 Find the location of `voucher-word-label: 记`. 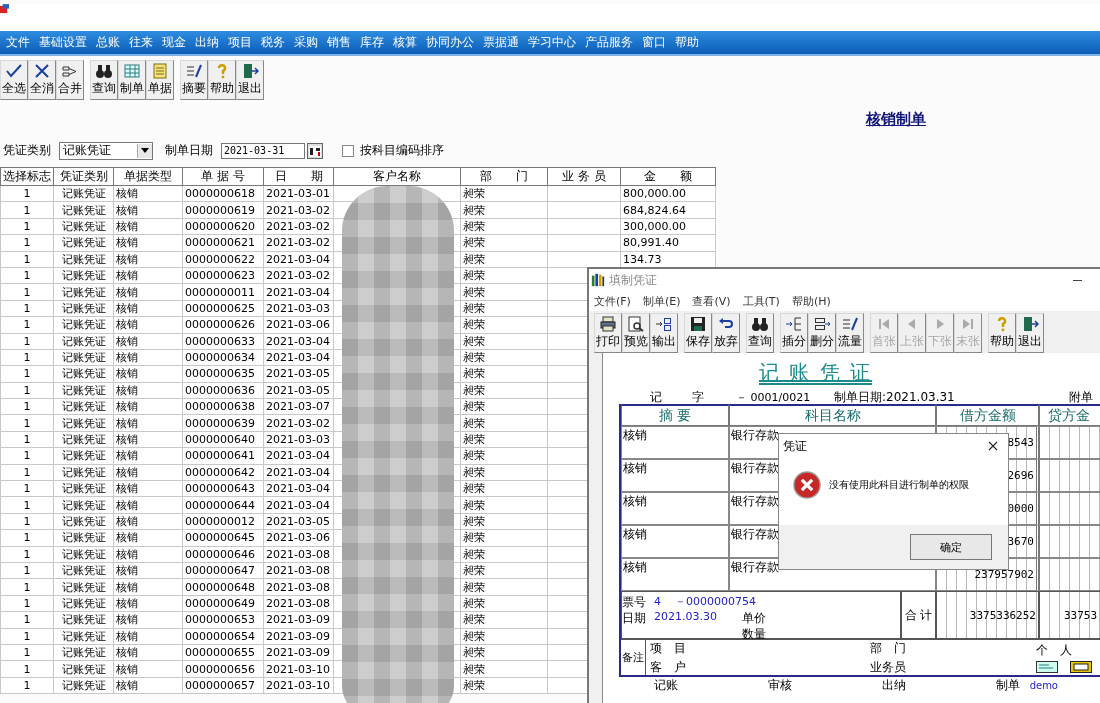

voucher-word-label: 记 is located at coordinates (656, 397).